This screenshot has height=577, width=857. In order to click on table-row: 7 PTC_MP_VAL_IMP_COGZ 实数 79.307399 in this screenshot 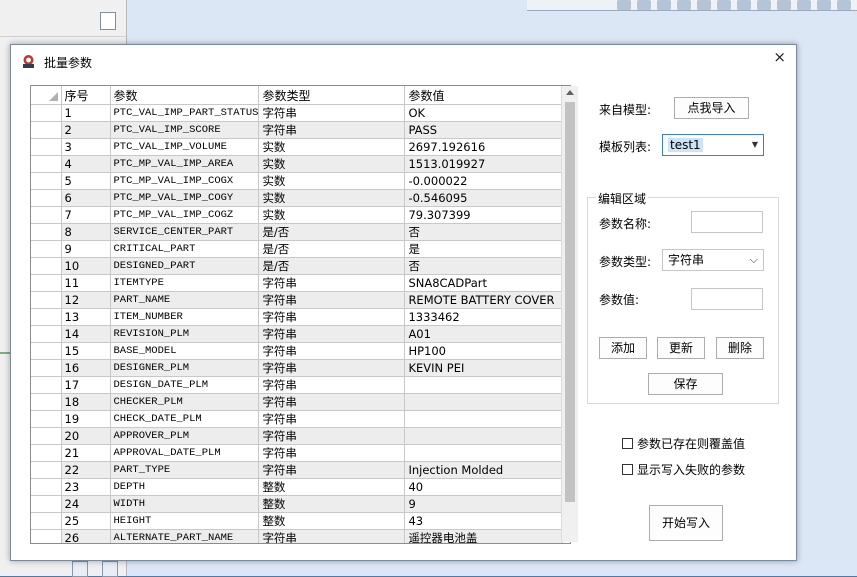, I will do `click(297, 215)`.